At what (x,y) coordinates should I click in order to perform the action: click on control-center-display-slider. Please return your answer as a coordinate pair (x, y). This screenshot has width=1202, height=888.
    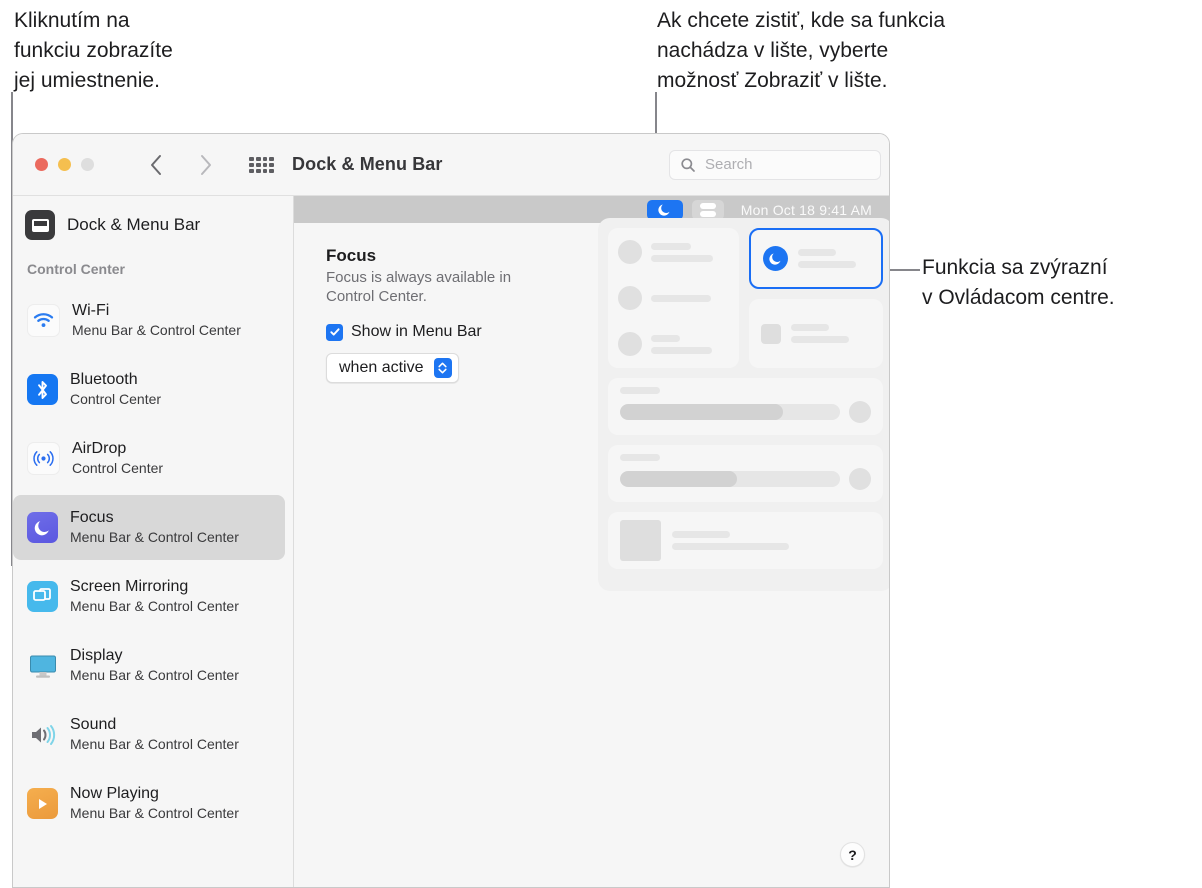
    Looking at the image, I should click on (745, 406).